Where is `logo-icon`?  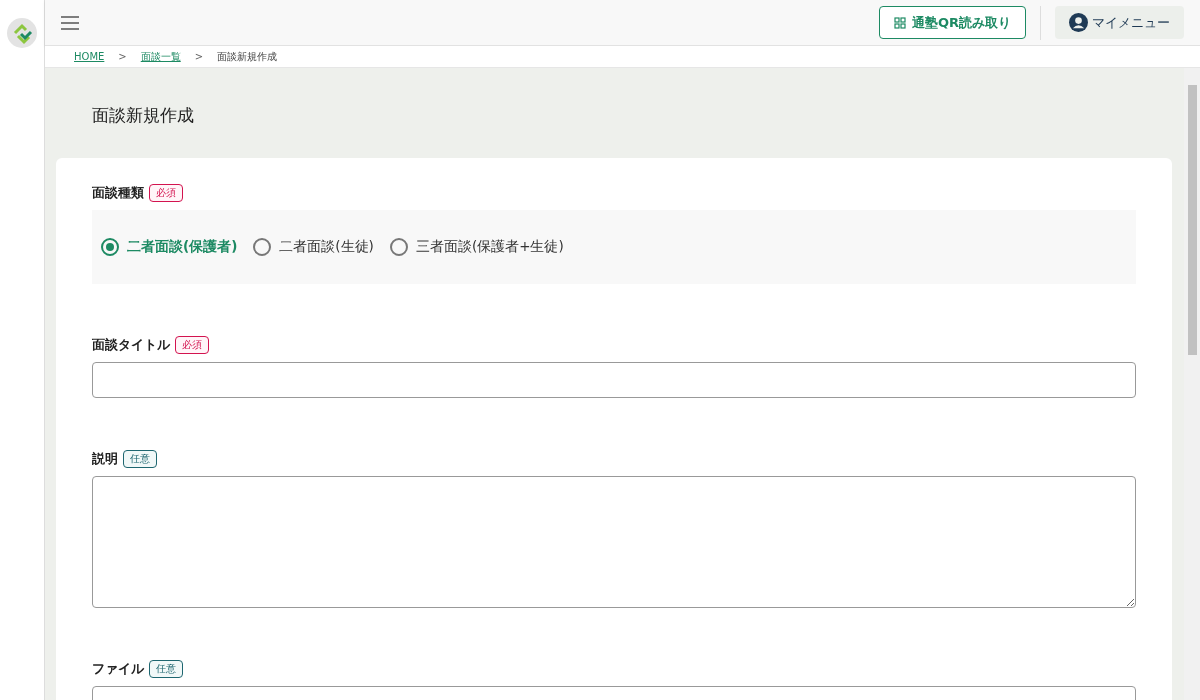
logo-icon is located at coordinates (22, 33).